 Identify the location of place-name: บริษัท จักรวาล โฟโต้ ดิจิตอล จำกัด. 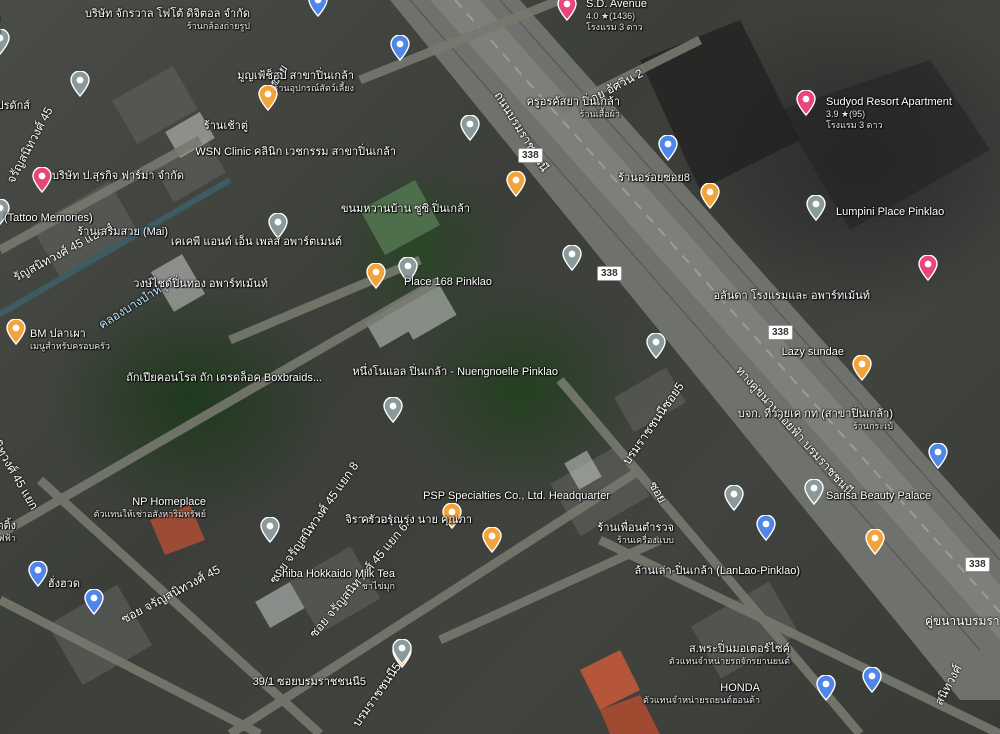
(167, 14).